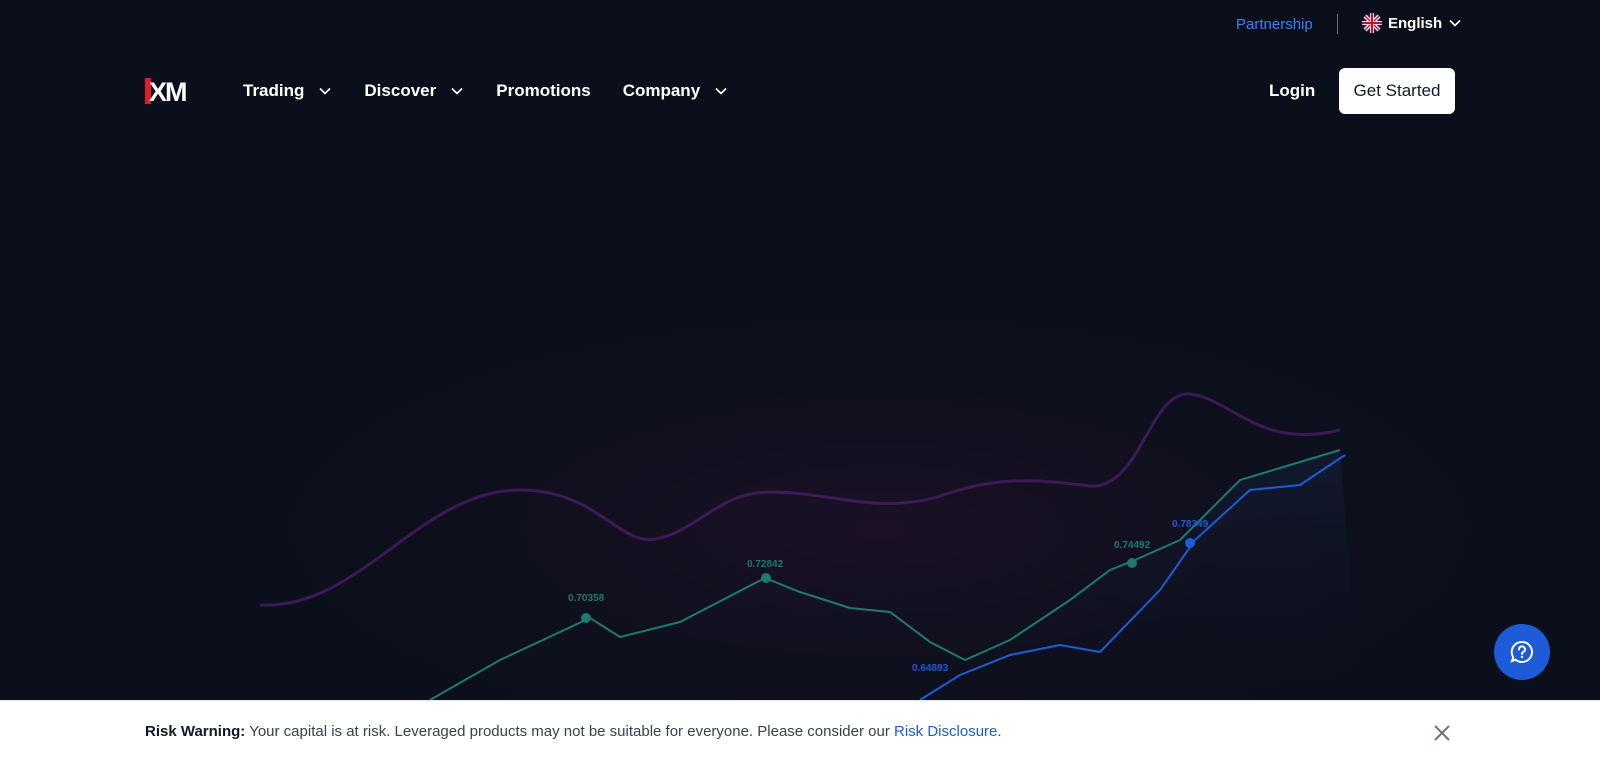  Describe the element at coordinates (167, 91) in the screenshot. I see `logo-text: XM` at that location.